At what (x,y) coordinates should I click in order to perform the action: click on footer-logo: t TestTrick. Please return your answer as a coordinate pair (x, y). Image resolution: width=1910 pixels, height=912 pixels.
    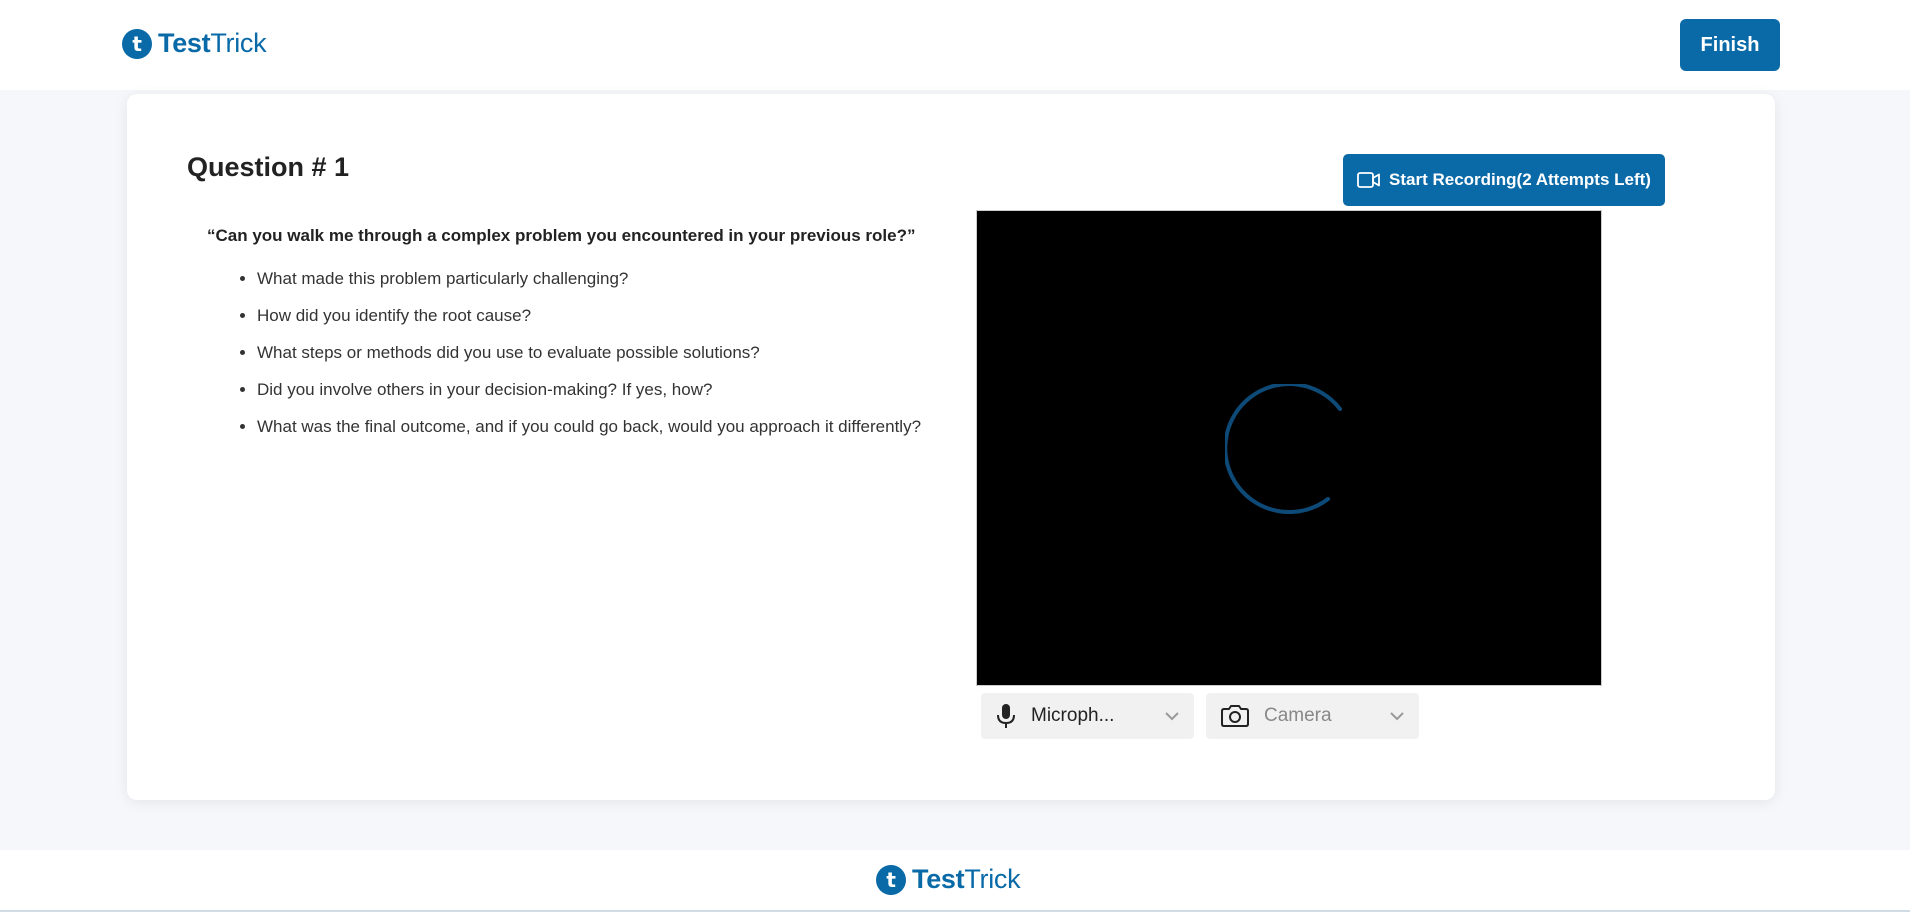
    Looking at the image, I should click on (948, 879).